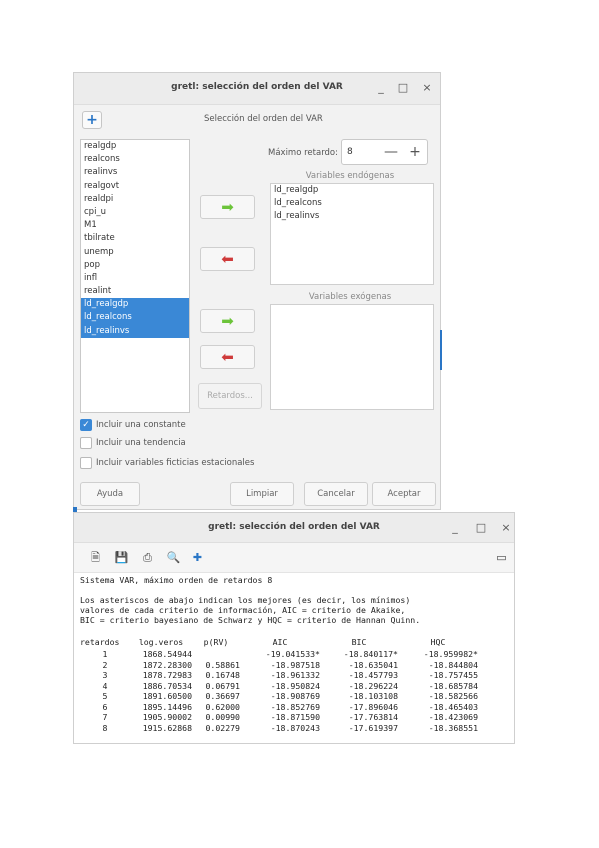 The height and width of the screenshot is (848, 599). I want to click on table-cell: 1895.14496, so click(167, 706).